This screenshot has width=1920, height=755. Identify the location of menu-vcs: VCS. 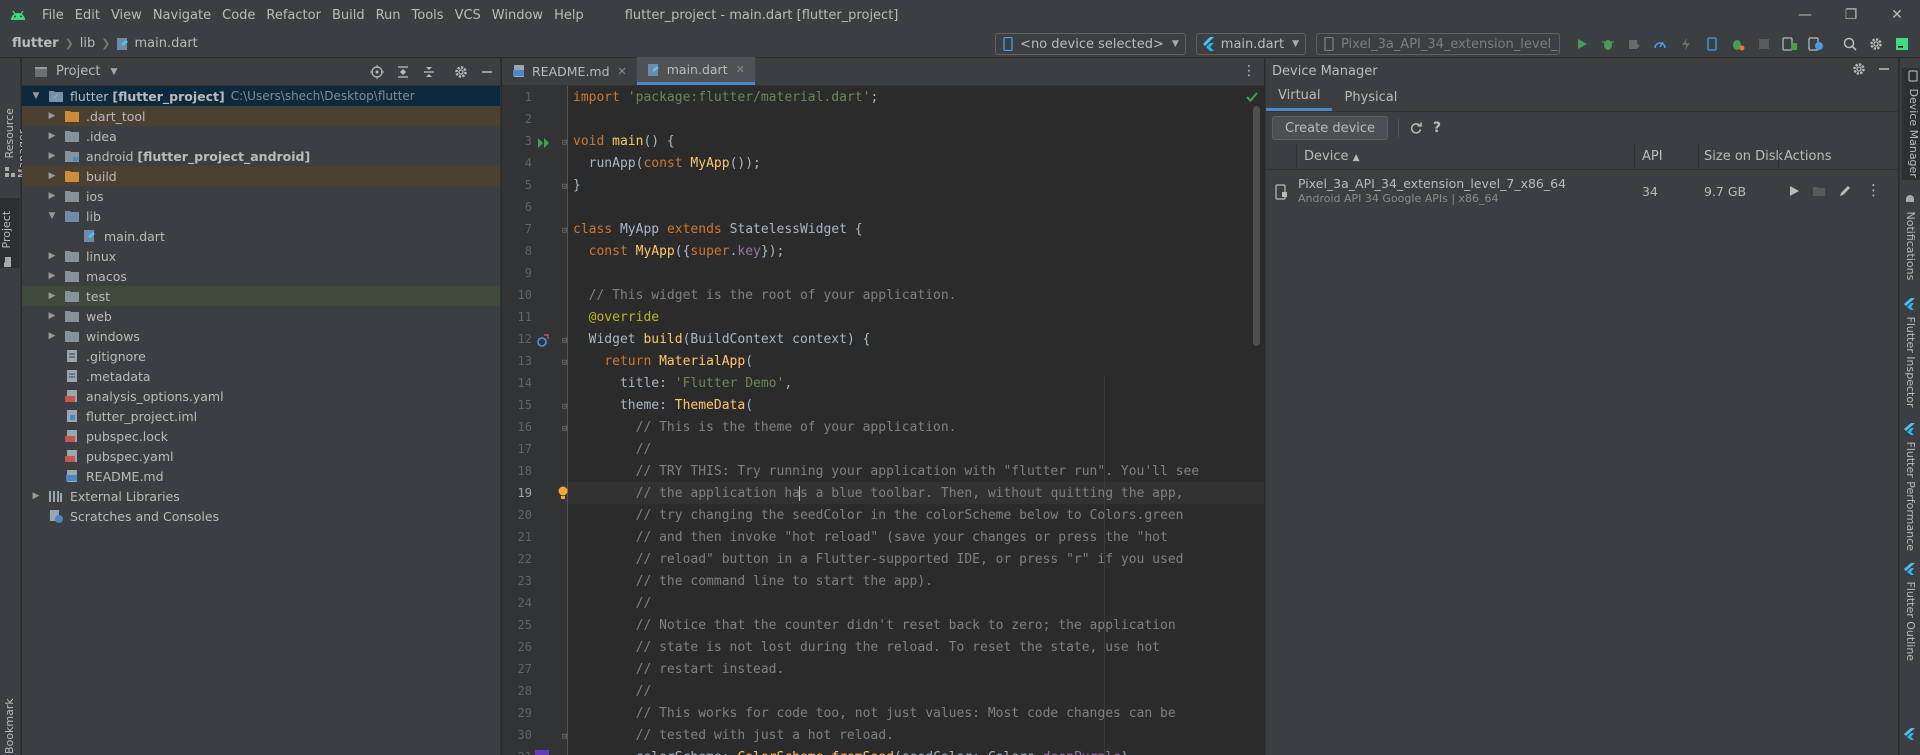
(468, 15).